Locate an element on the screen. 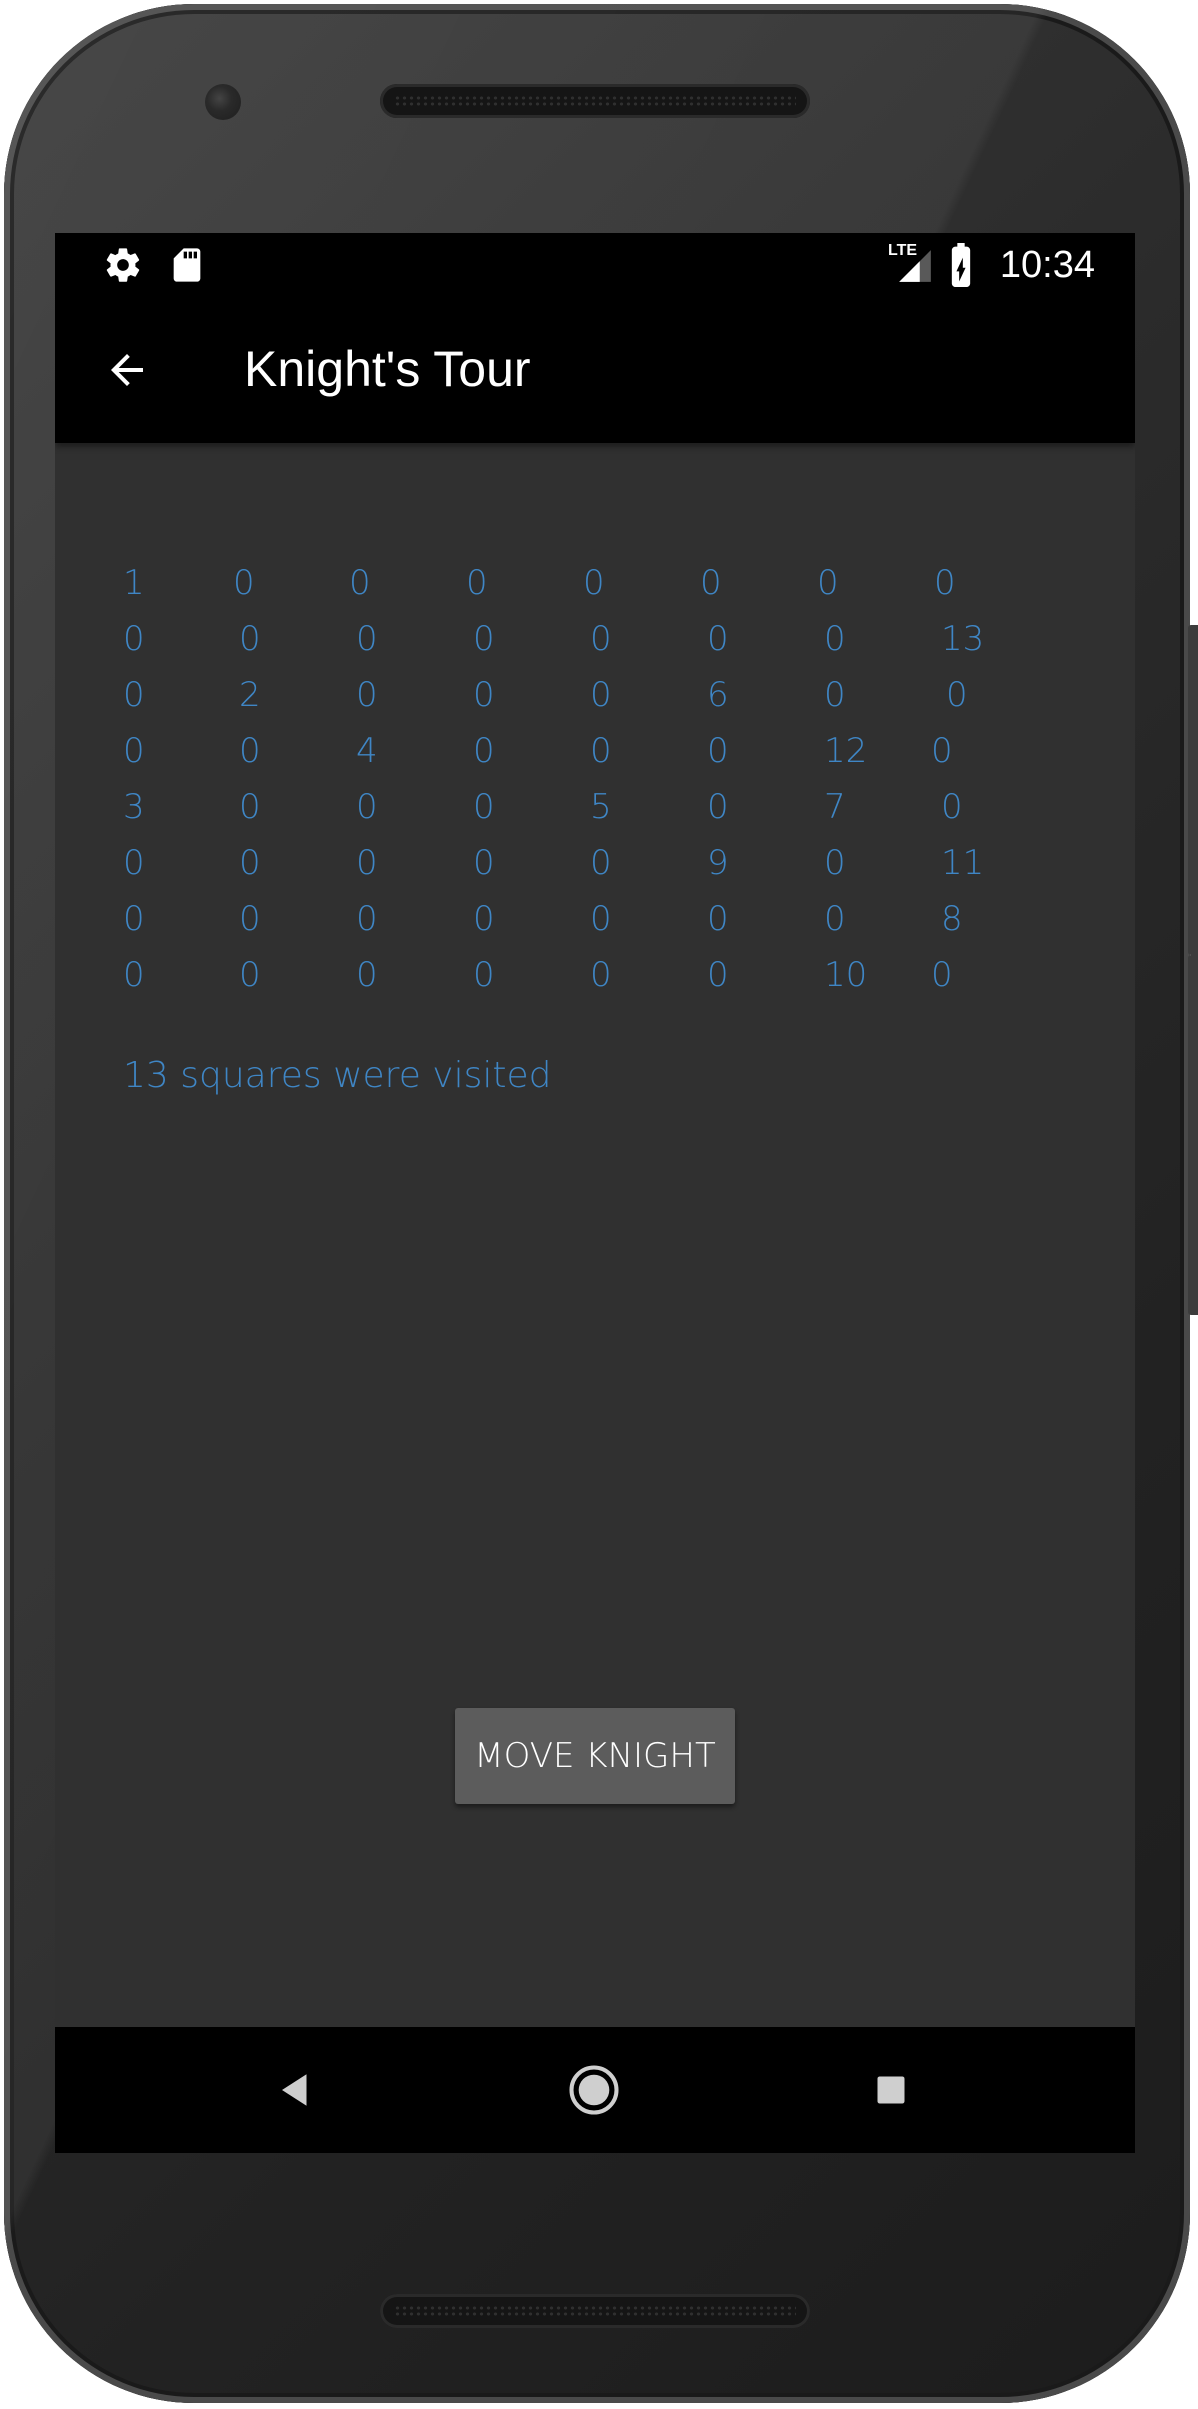 The image size is (1198, 2409). board-cell: 2 is located at coordinates (250, 695).